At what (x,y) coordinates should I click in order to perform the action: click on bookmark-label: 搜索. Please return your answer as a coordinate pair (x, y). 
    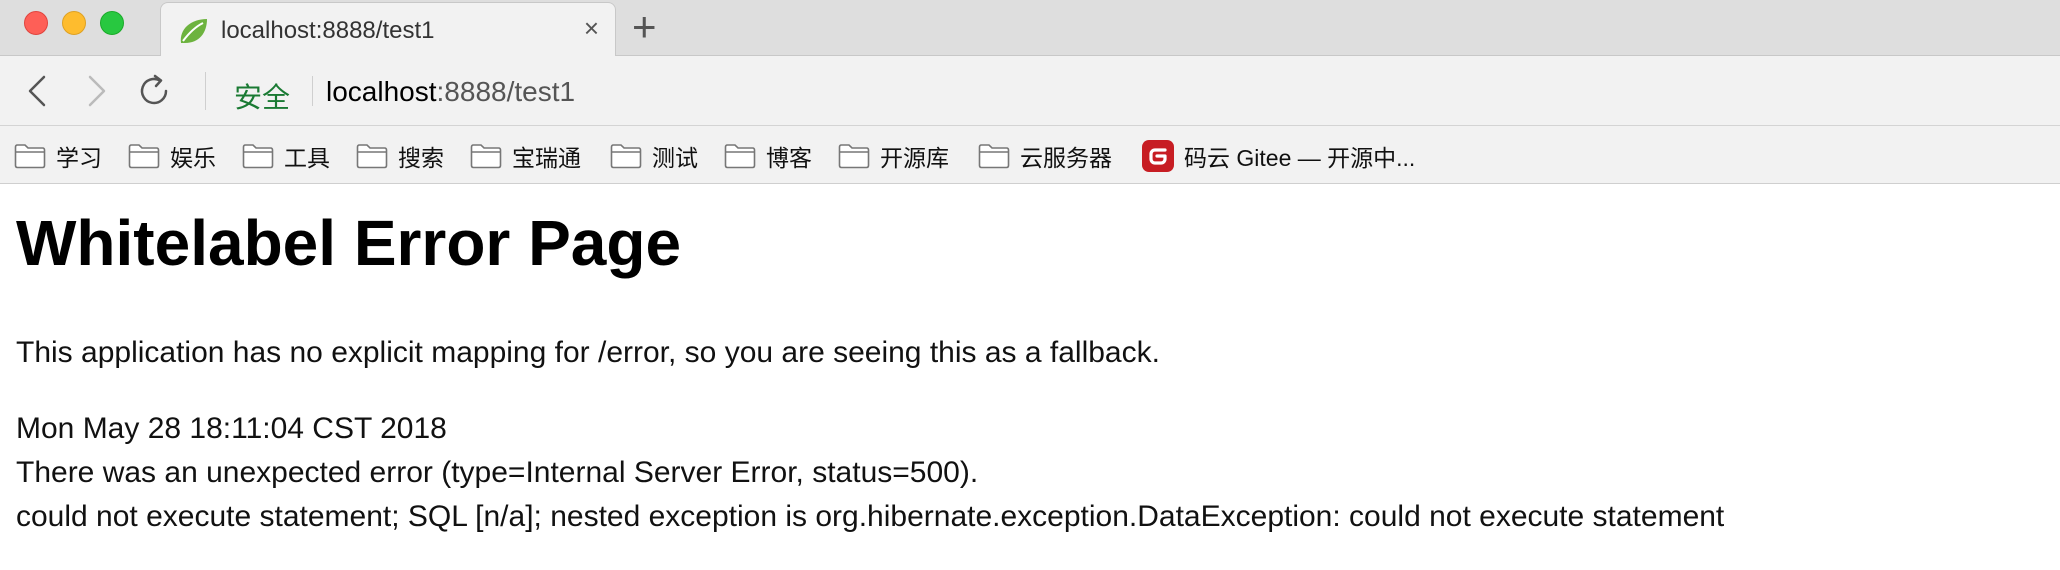
    Looking at the image, I should click on (421, 158).